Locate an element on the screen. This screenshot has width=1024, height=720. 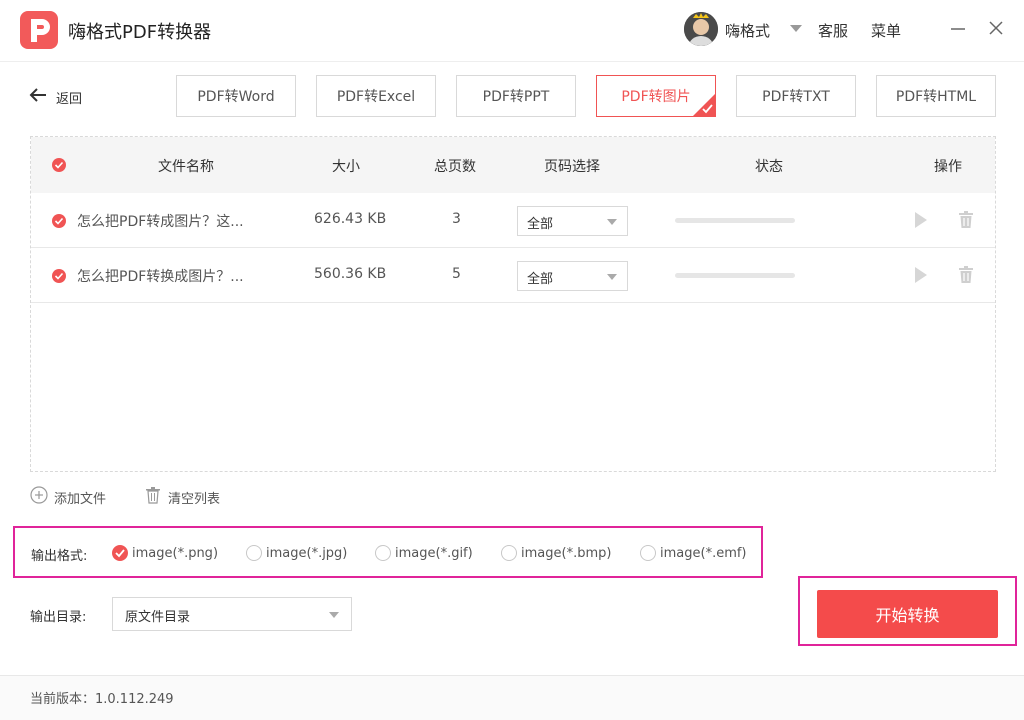
tab-pdf-to-word: PDF转Word is located at coordinates (236, 96).